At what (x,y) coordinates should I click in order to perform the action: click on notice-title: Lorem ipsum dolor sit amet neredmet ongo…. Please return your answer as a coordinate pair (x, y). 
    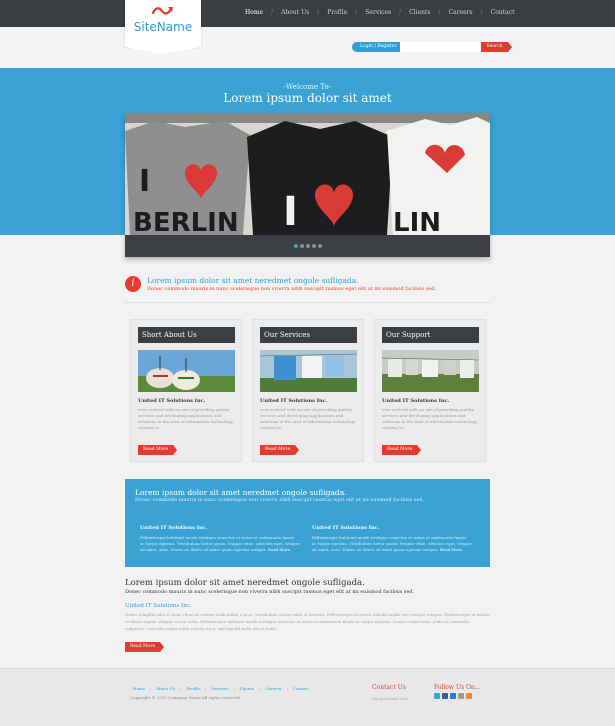
    Looking at the image, I should click on (253, 280).